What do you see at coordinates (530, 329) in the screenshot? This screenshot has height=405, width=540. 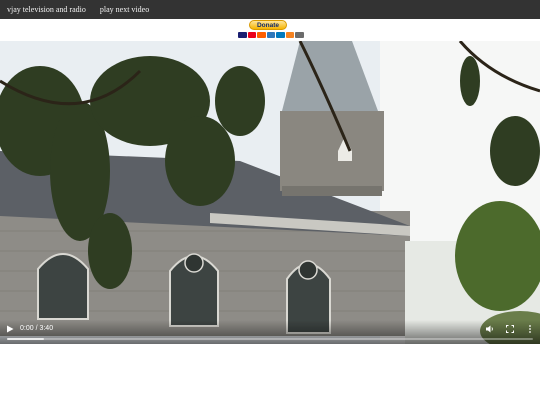 I see `more-options-icon` at bounding box center [530, 329].